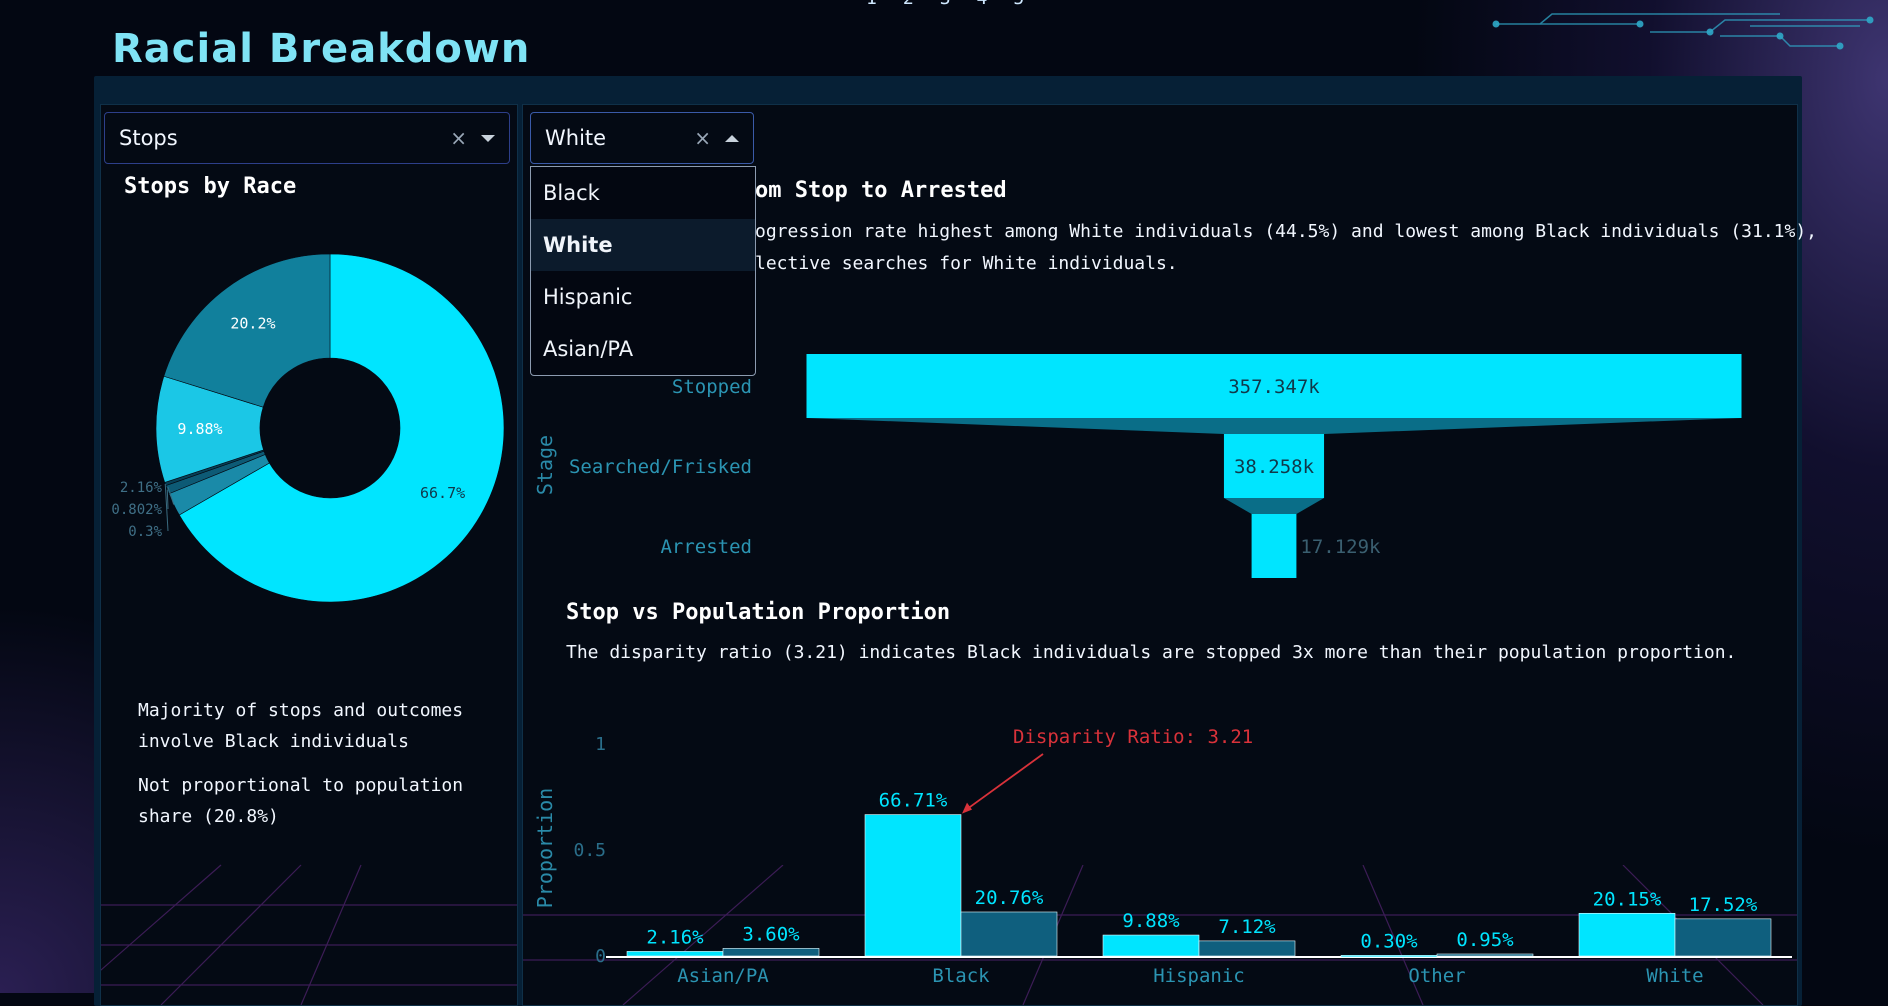 The image size is (1888, 1006). What do you see at coordinates (771, 934) in the screenshot?
I see `bar-value-label: 3.60%` at bounding box center [771, 934].